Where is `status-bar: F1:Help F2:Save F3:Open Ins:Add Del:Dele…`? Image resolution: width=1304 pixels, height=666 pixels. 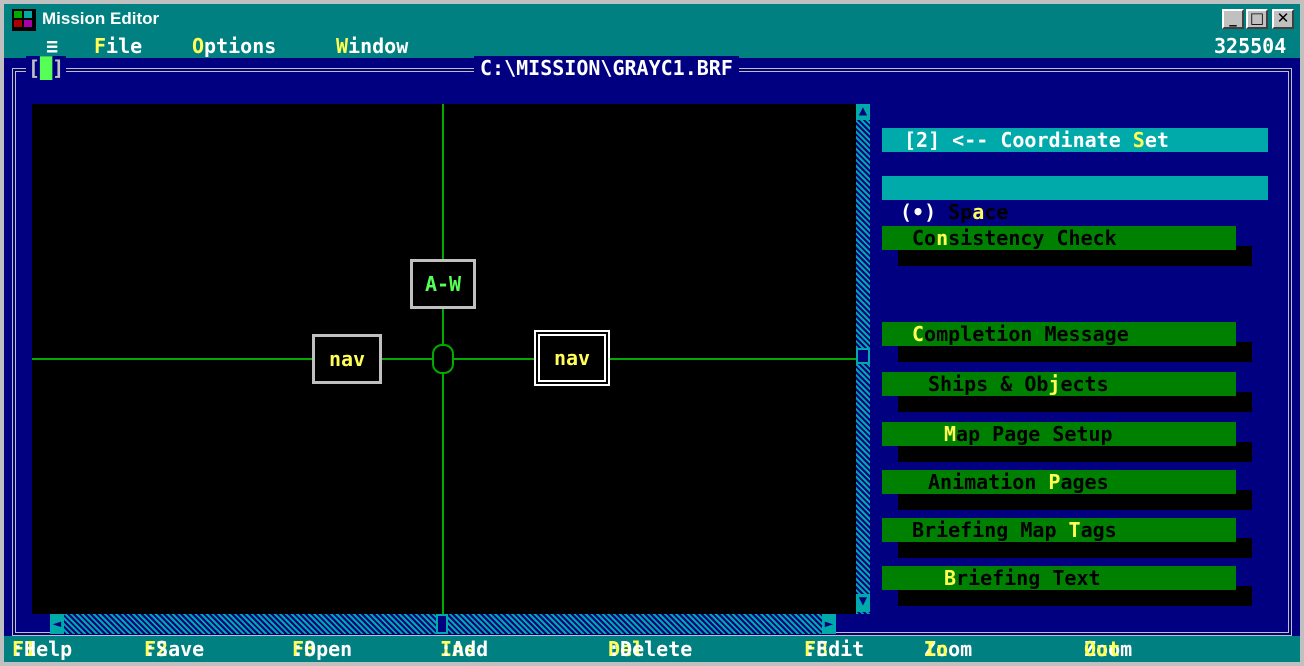
status-bar: F1:Help F2:Save F3:Open Ins:Add Del:Dele… is located at coordinates (652, 649).